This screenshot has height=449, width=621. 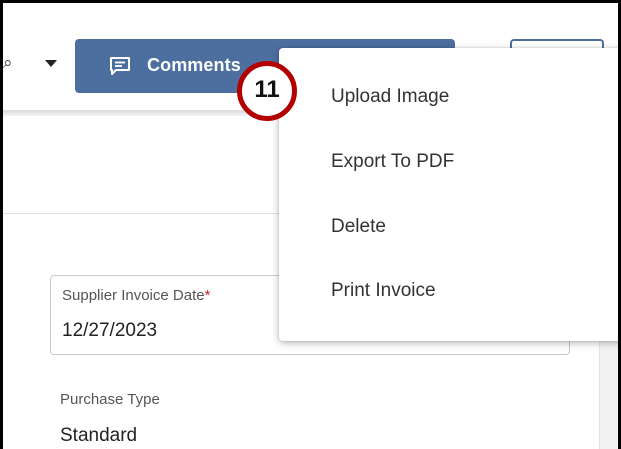 I want to click on purchase-type-value: Standard, so click(x=99, y=435).